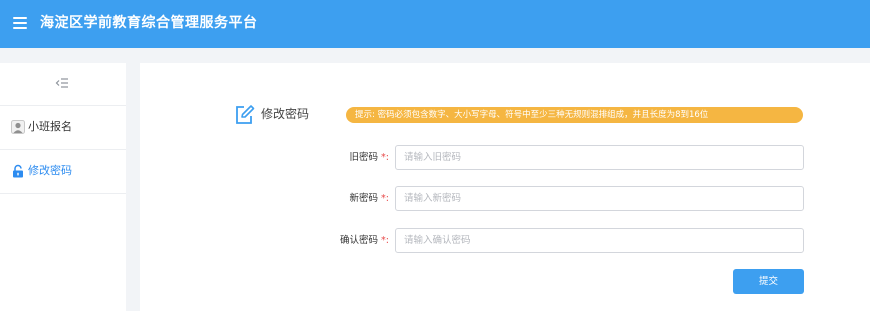 Image resolution: width=870 pixels, height=311 pixels. I want to click on confirm-password-input, so click(599, 240).